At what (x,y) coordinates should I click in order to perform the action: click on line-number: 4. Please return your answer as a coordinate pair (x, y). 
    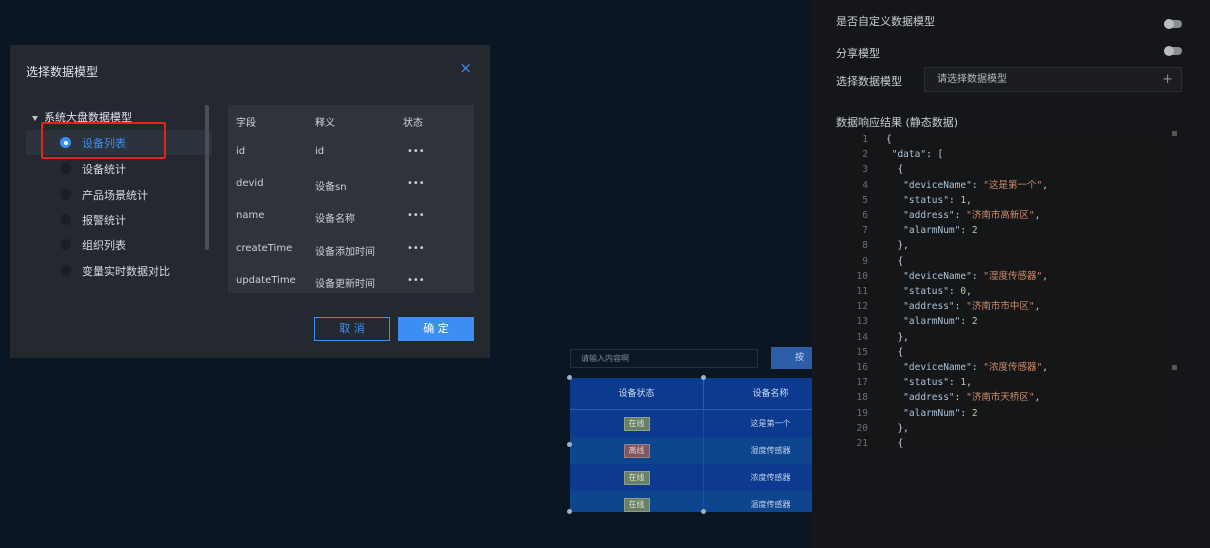
    Looking at the image, I should click on (865, 185).